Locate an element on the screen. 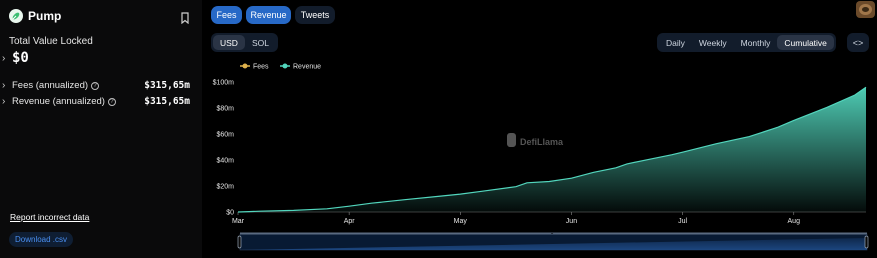 This screenshot has width=877, height=258. protocol-name: Pump is located at coordinates (45, 16).